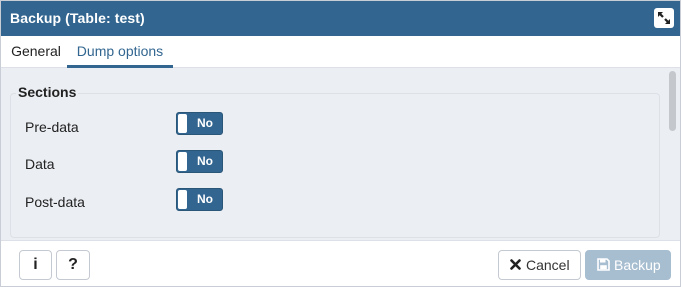 This screenshot has width=681, height=287. I want to click on info-icon: i, so click(35, 264).